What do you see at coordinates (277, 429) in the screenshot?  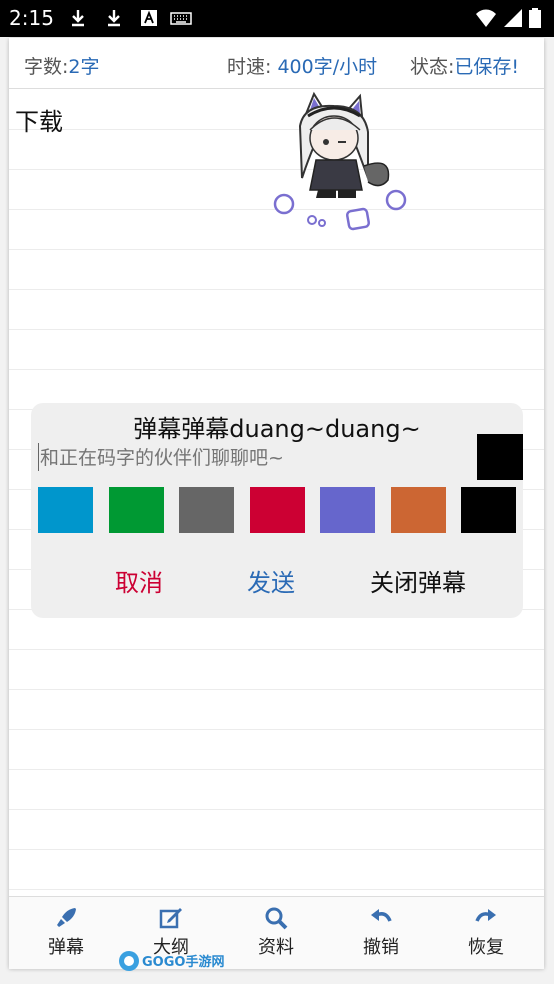 I see `dialog-title: 弹幕弹幕duang~duang~` at bounding box center [277, 429].